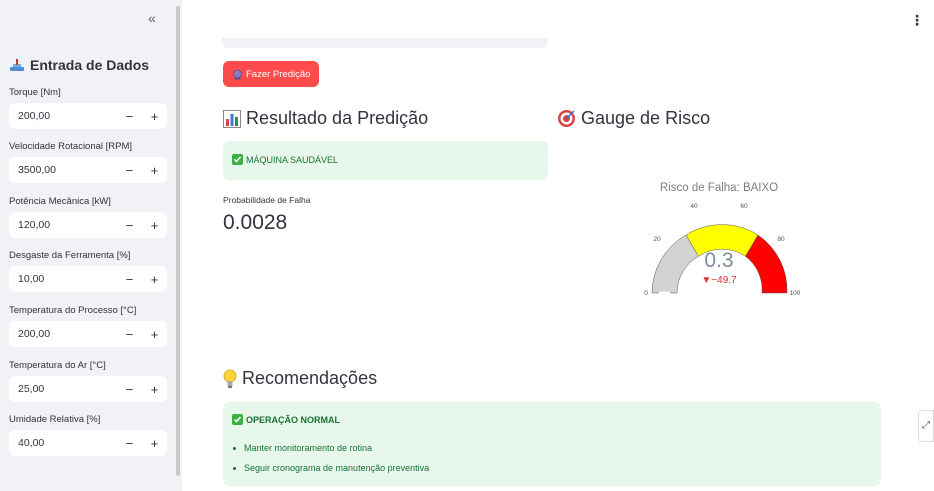 Image resolution: width=934 pixels, height=491 pixels. What do you see at coordinates (293, 419) in the screenshot?
I see `recommendation-status: OPERAÇÃO NORMAL` at bounding box center [293, 419].